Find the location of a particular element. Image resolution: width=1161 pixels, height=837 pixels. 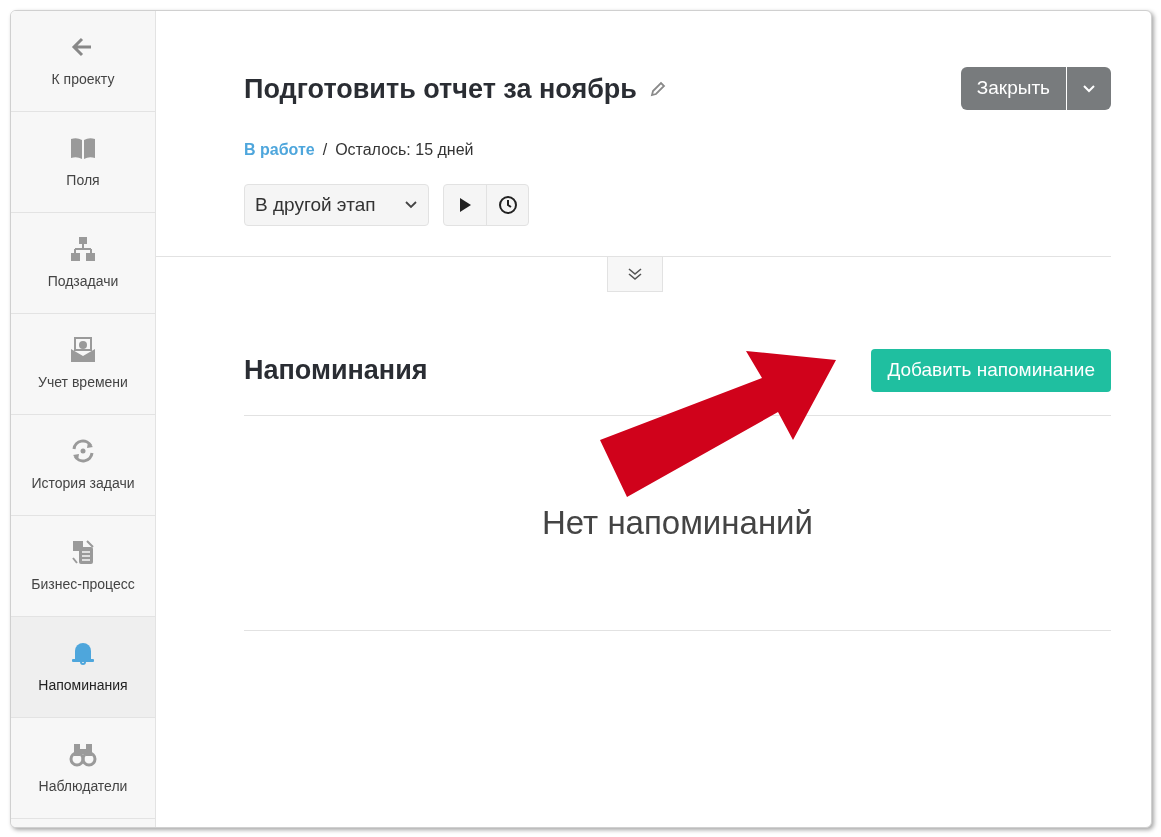

clock-icon is located at coordinates (507, 205).